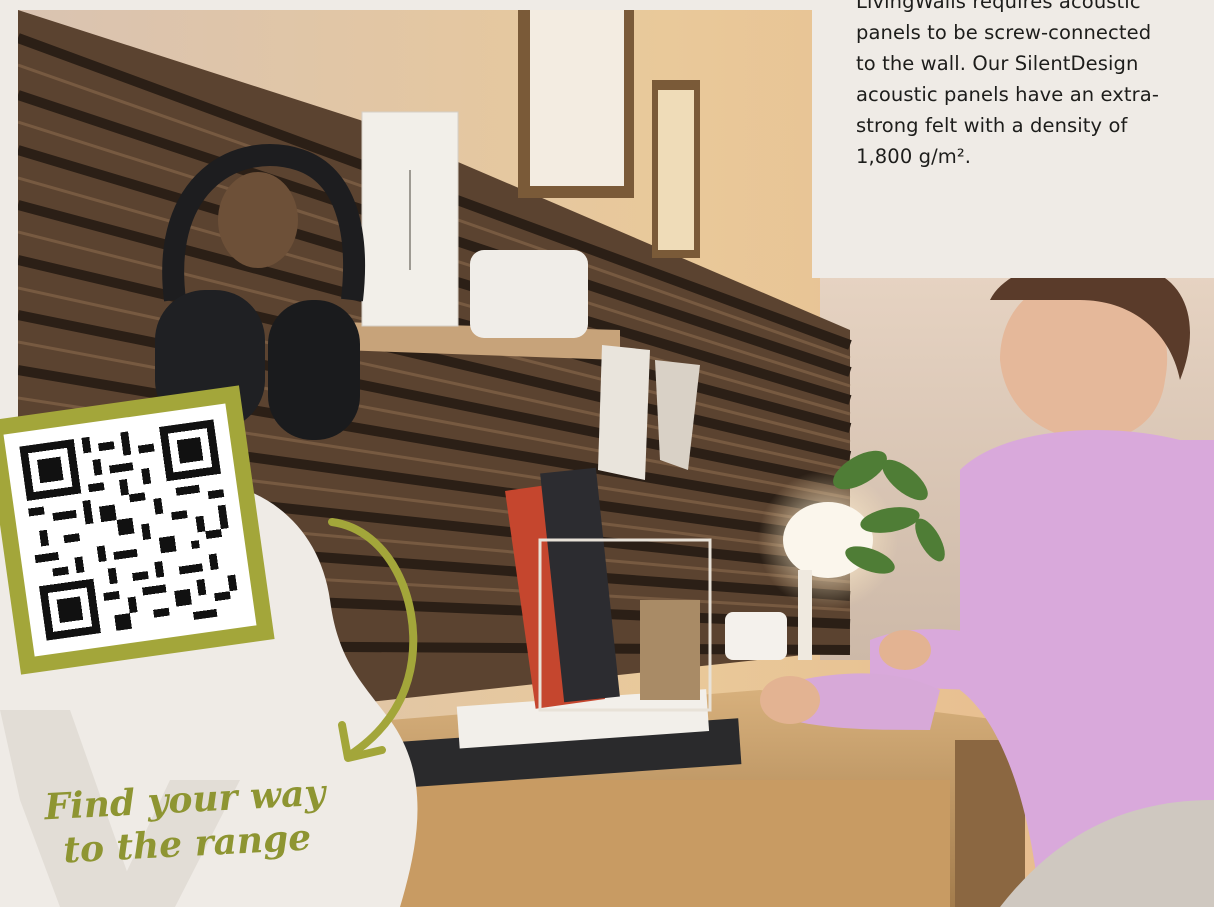 This screenshot has height=907, width=1214. What do you see at coordinates (186, 822) in the screenshot?
I see `promo-caption: Find your way to the range` at bounding box center [186, 822].